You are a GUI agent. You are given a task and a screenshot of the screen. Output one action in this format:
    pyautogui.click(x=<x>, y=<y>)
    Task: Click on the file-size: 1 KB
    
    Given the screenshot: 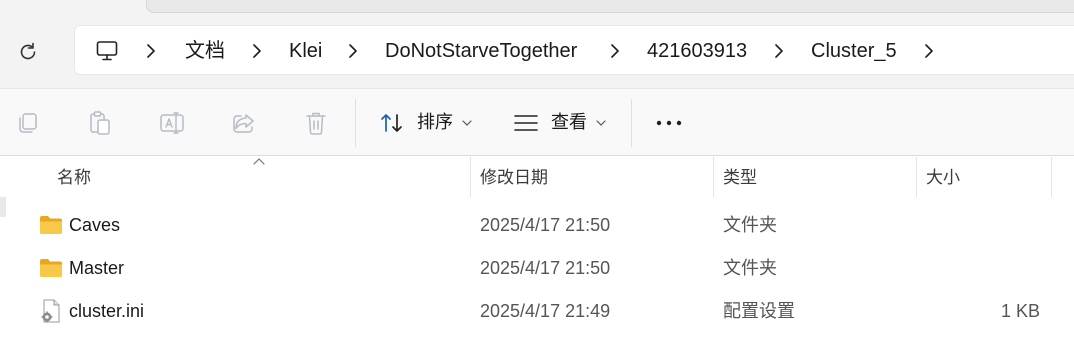 What is the action you would take?
    pyautogui.click(x=1020, y=311)
    